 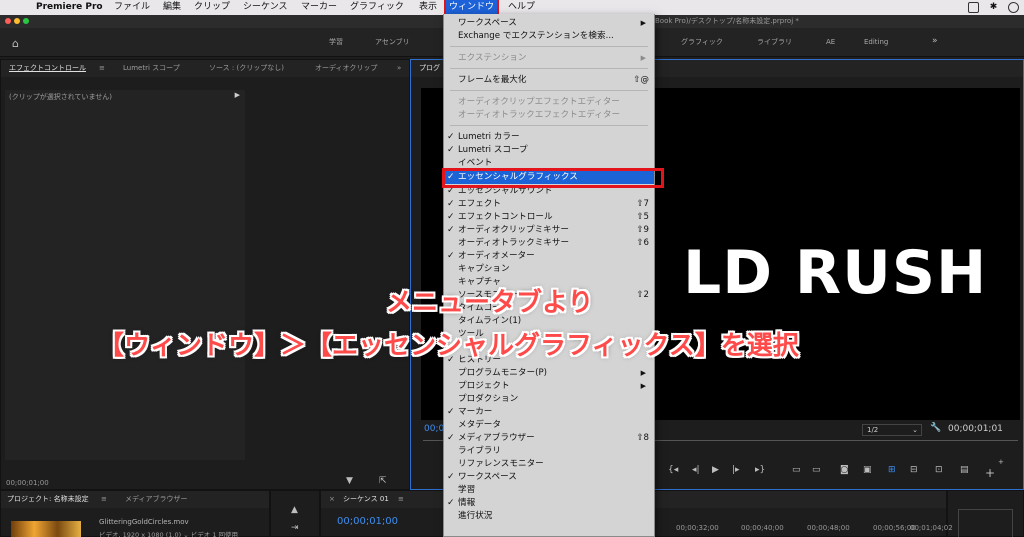 What do you see at coordinates (727, 21) in the screenshot?
I see `window-title: Book Pro)/デスクトップ/名称未設定.prproj *` at bounding box center [727, 21].